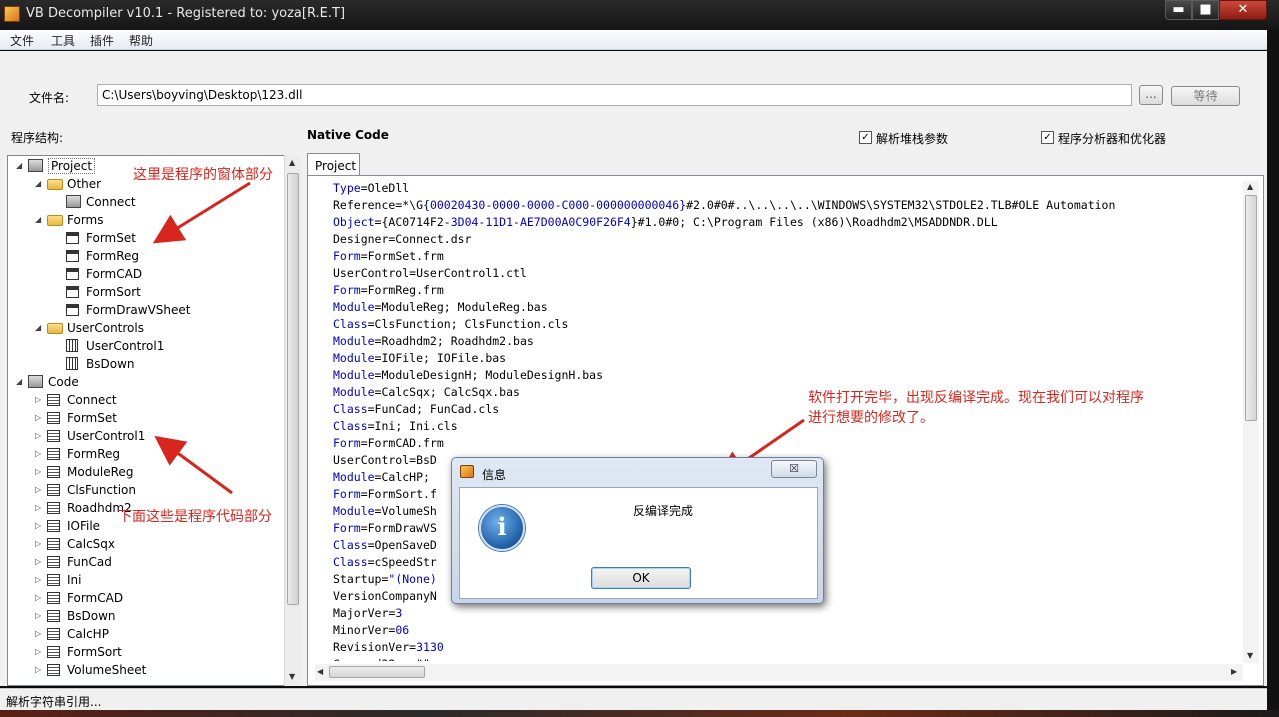 This screenshot has width=1279, height=717. Describe the element at coordinates (155, 473) in the screenshot. I see `tree-item: ▷ ModuleReg` at that location.